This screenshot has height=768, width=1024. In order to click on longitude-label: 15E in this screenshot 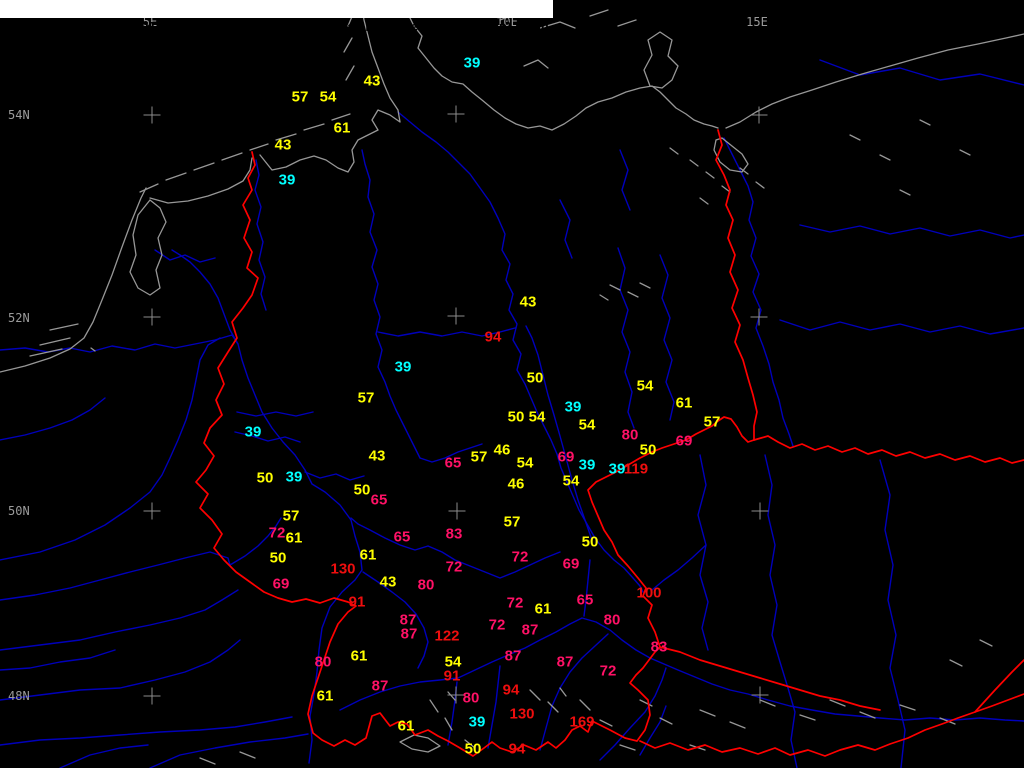, I will do `click(757, 22)`.